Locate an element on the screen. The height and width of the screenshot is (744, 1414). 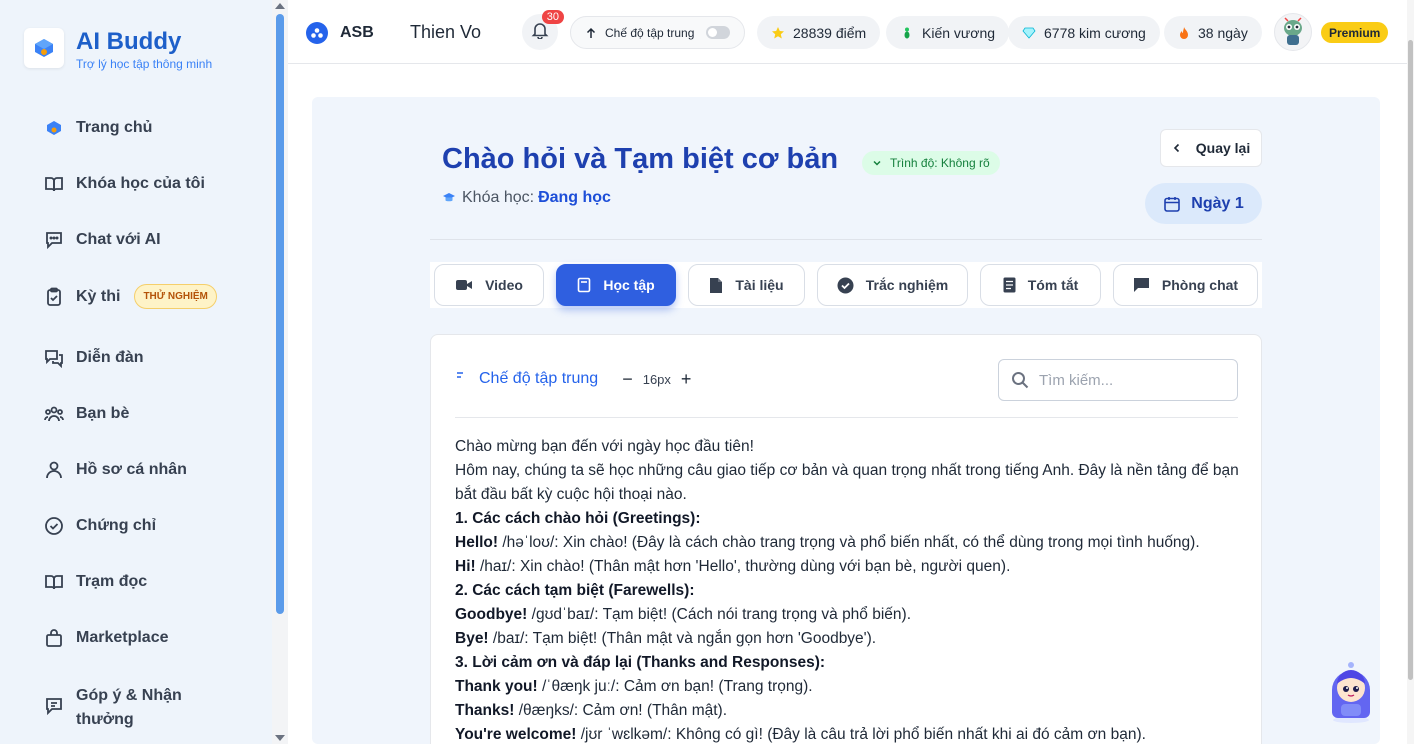
sidebar-item-exam: Kỳ thi THỬ NGHIỆM is located at coordinates (130, 296).